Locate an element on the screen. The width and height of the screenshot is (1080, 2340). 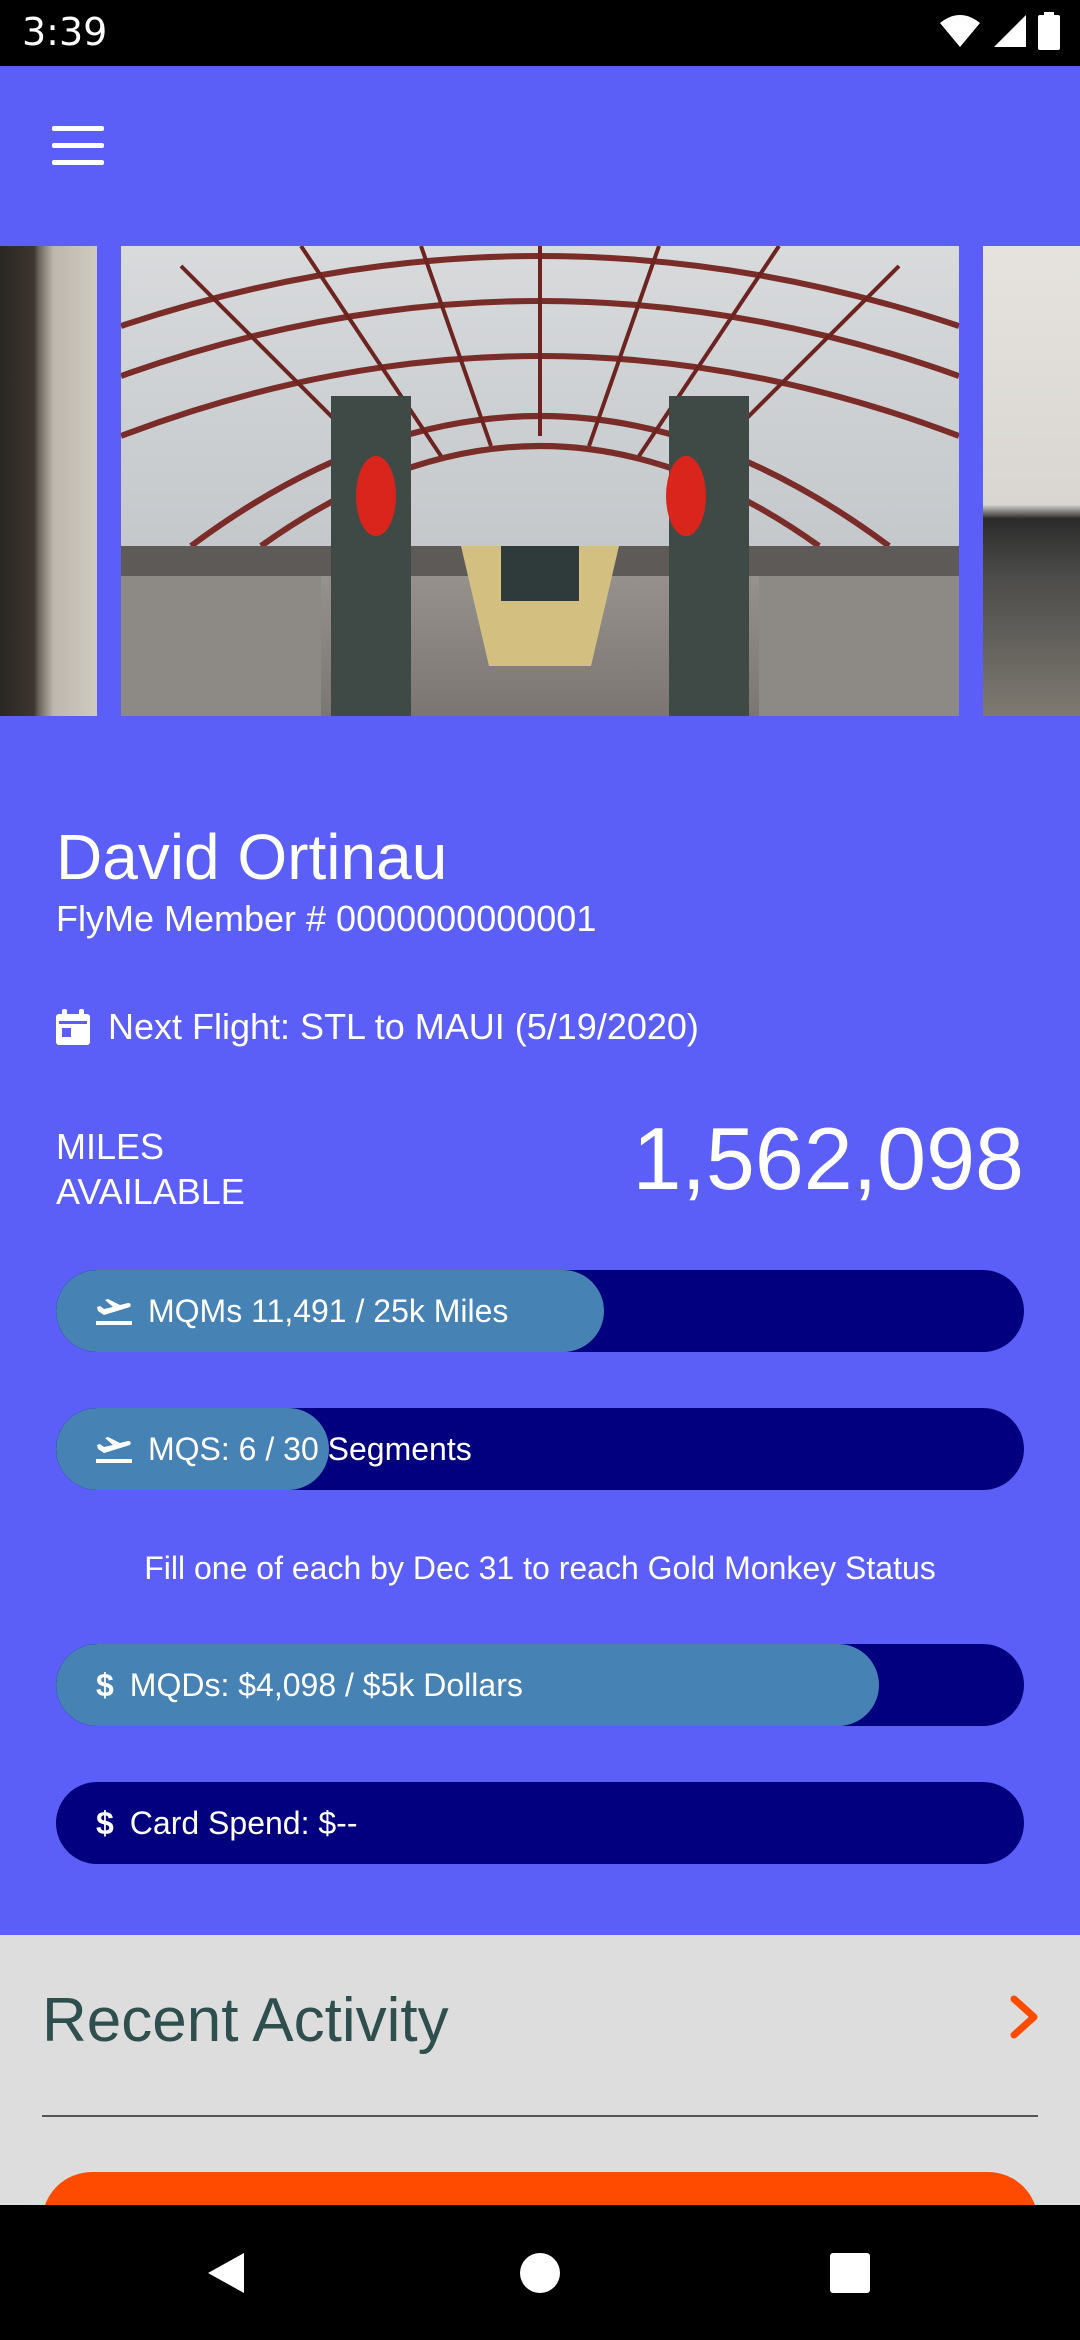
hamburger-menu-icon is located at coordinates (78, 146).